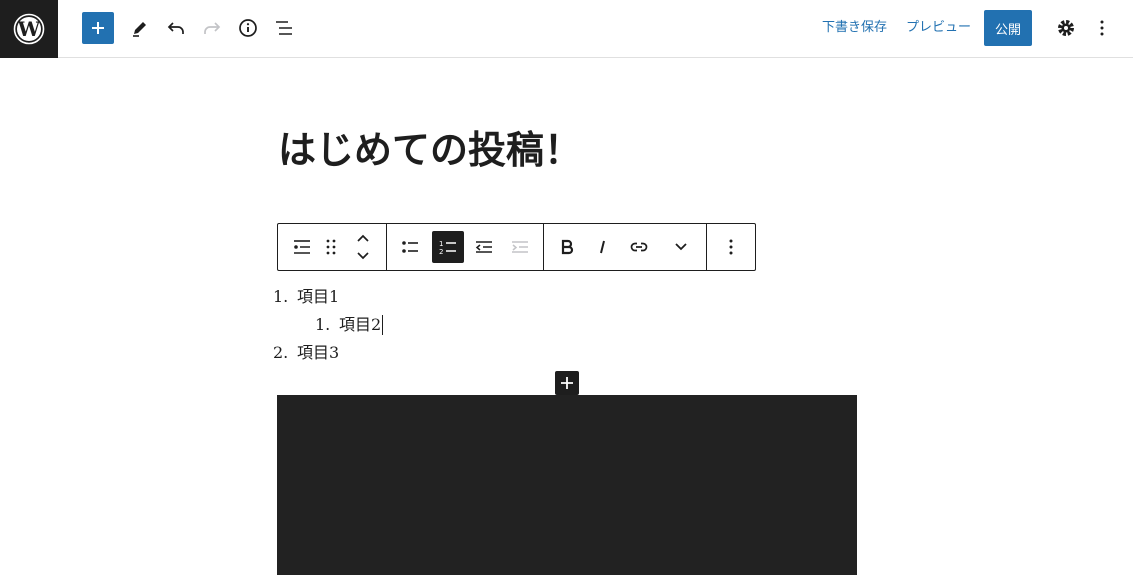 Image resolution: width=1133 pixels, height=575 pixels. I want to click on text-cursor, so click(383, 325).